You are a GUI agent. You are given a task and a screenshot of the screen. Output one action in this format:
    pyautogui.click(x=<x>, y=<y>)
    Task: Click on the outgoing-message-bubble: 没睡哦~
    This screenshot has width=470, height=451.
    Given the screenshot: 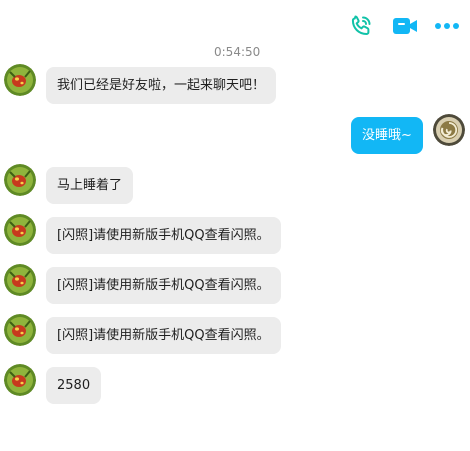 What is the action you would take?
    pyautogui.click(x=387, y=135)
    